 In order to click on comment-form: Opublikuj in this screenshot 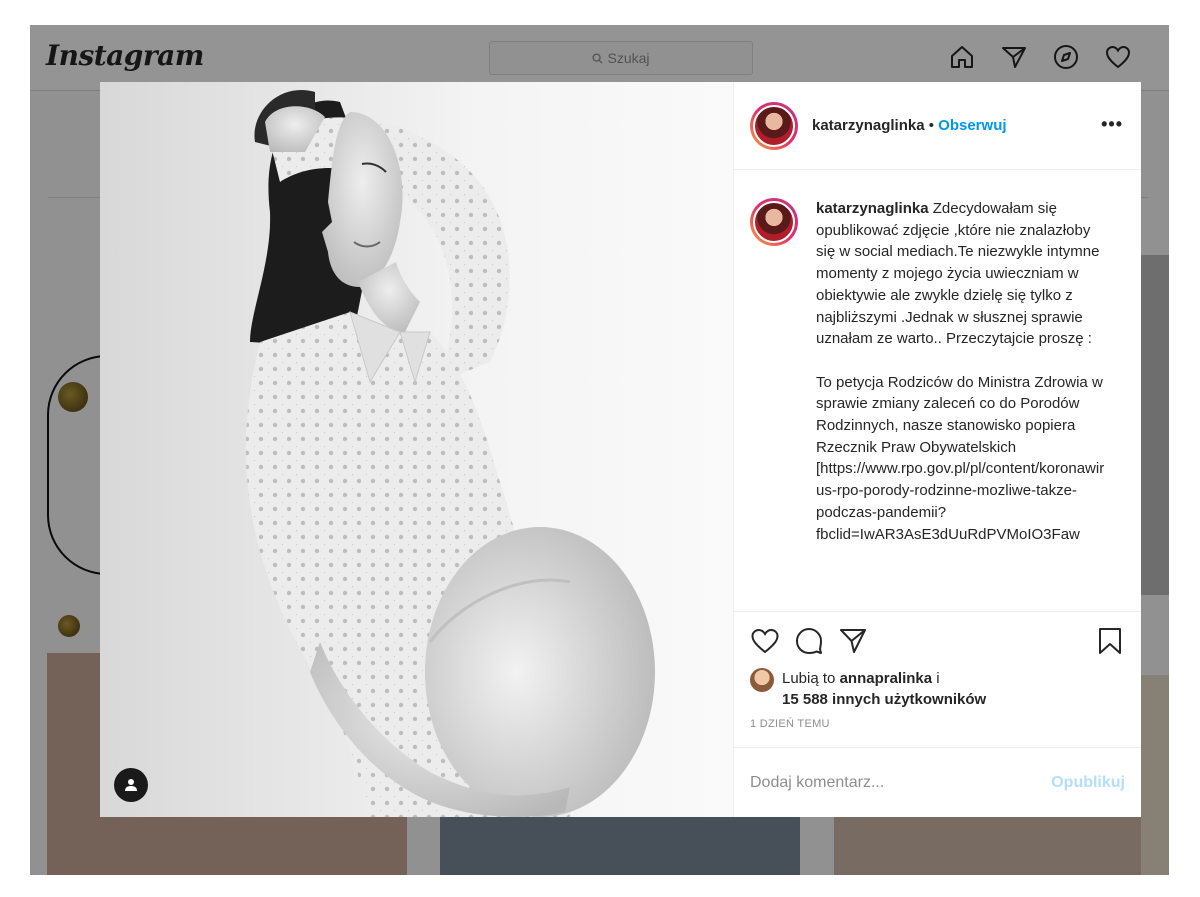, I will do `click(937, 782)`.